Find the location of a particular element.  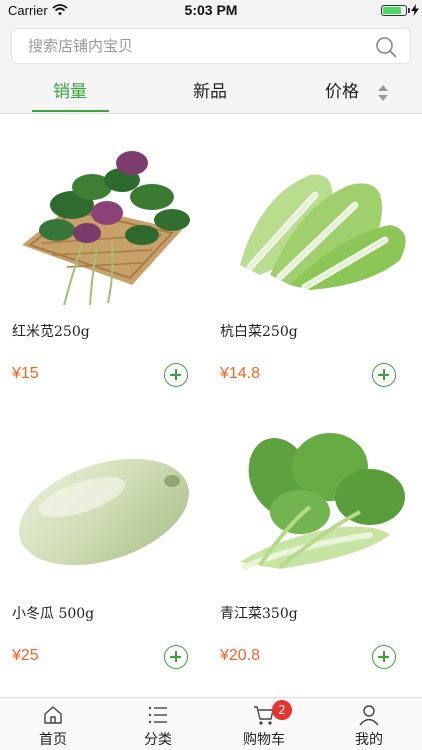

battery-icon is located at coordinates (394, 10).